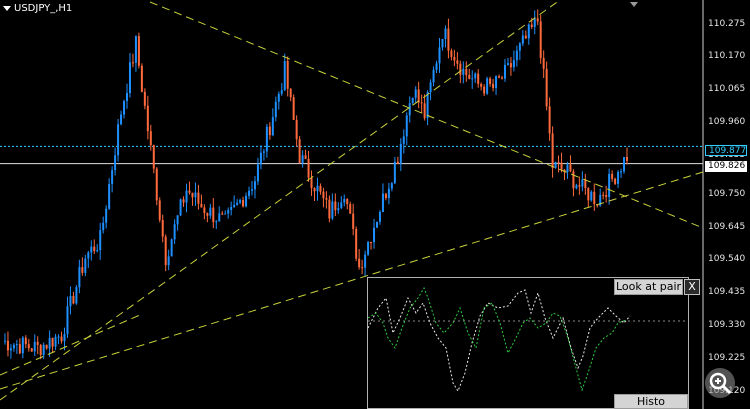 Image resolution: width=750 pixels, height=409 pixels. I want to click on chart-title: USDJPY_,H1, so click(37, 8).